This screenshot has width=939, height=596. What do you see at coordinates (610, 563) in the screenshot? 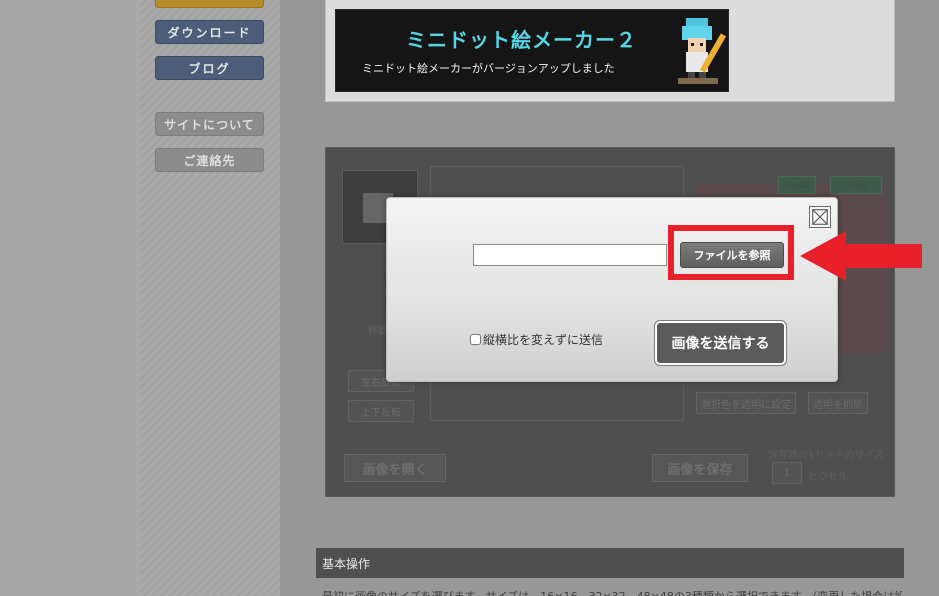
I see `section-header: 基本操作` at bounding box center [610, 563].